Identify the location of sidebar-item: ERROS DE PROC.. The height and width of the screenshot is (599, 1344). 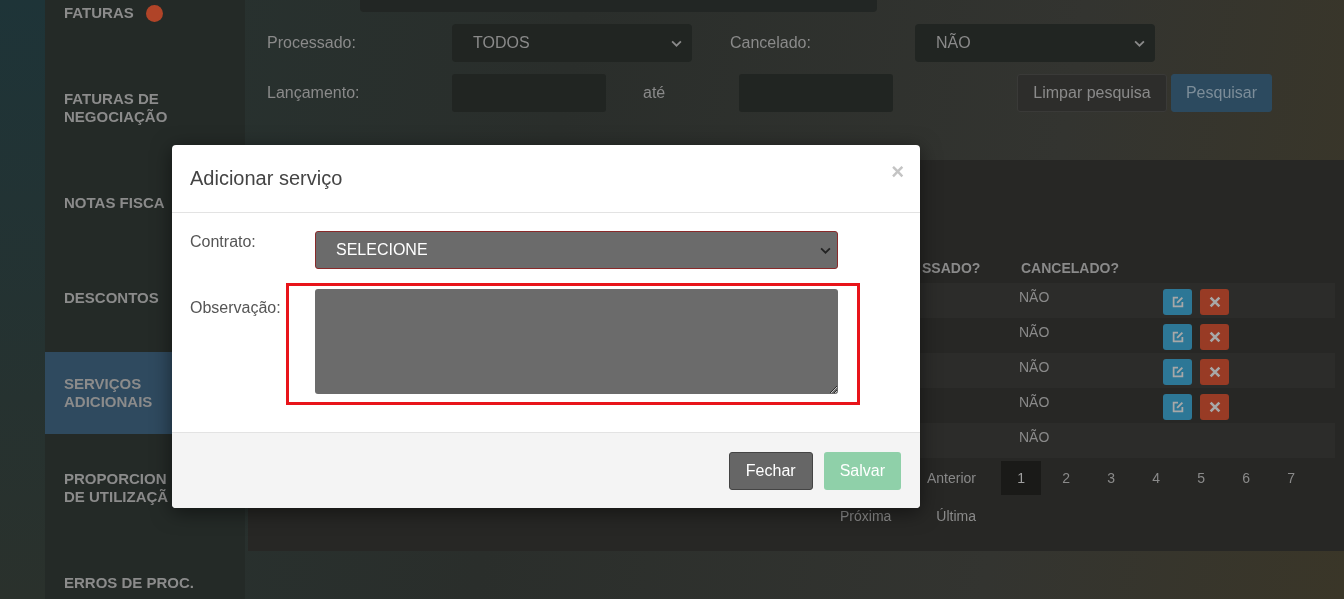
(145, 570).